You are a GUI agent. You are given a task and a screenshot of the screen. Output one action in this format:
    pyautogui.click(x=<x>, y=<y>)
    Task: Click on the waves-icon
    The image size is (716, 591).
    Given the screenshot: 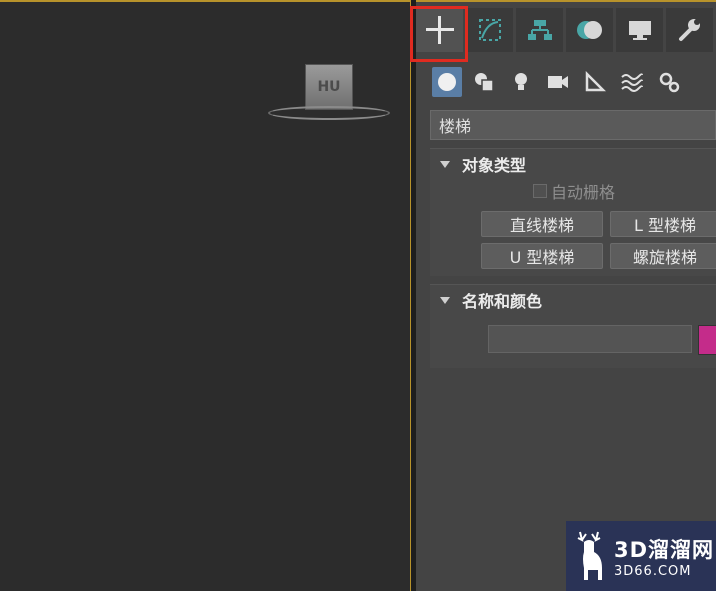 What is the action you would take?
    pyautogui.click(x=632, y=82)
    